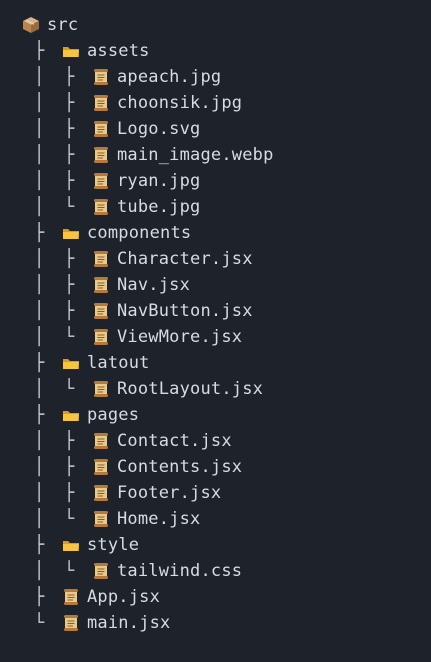 Image resolution: width=431 pixels, height=662 pixels. What do you see at coordinates (180, 103) in the screenshot?
I see `file-name: choonsik.jpg` at bounding box center [180, 103].